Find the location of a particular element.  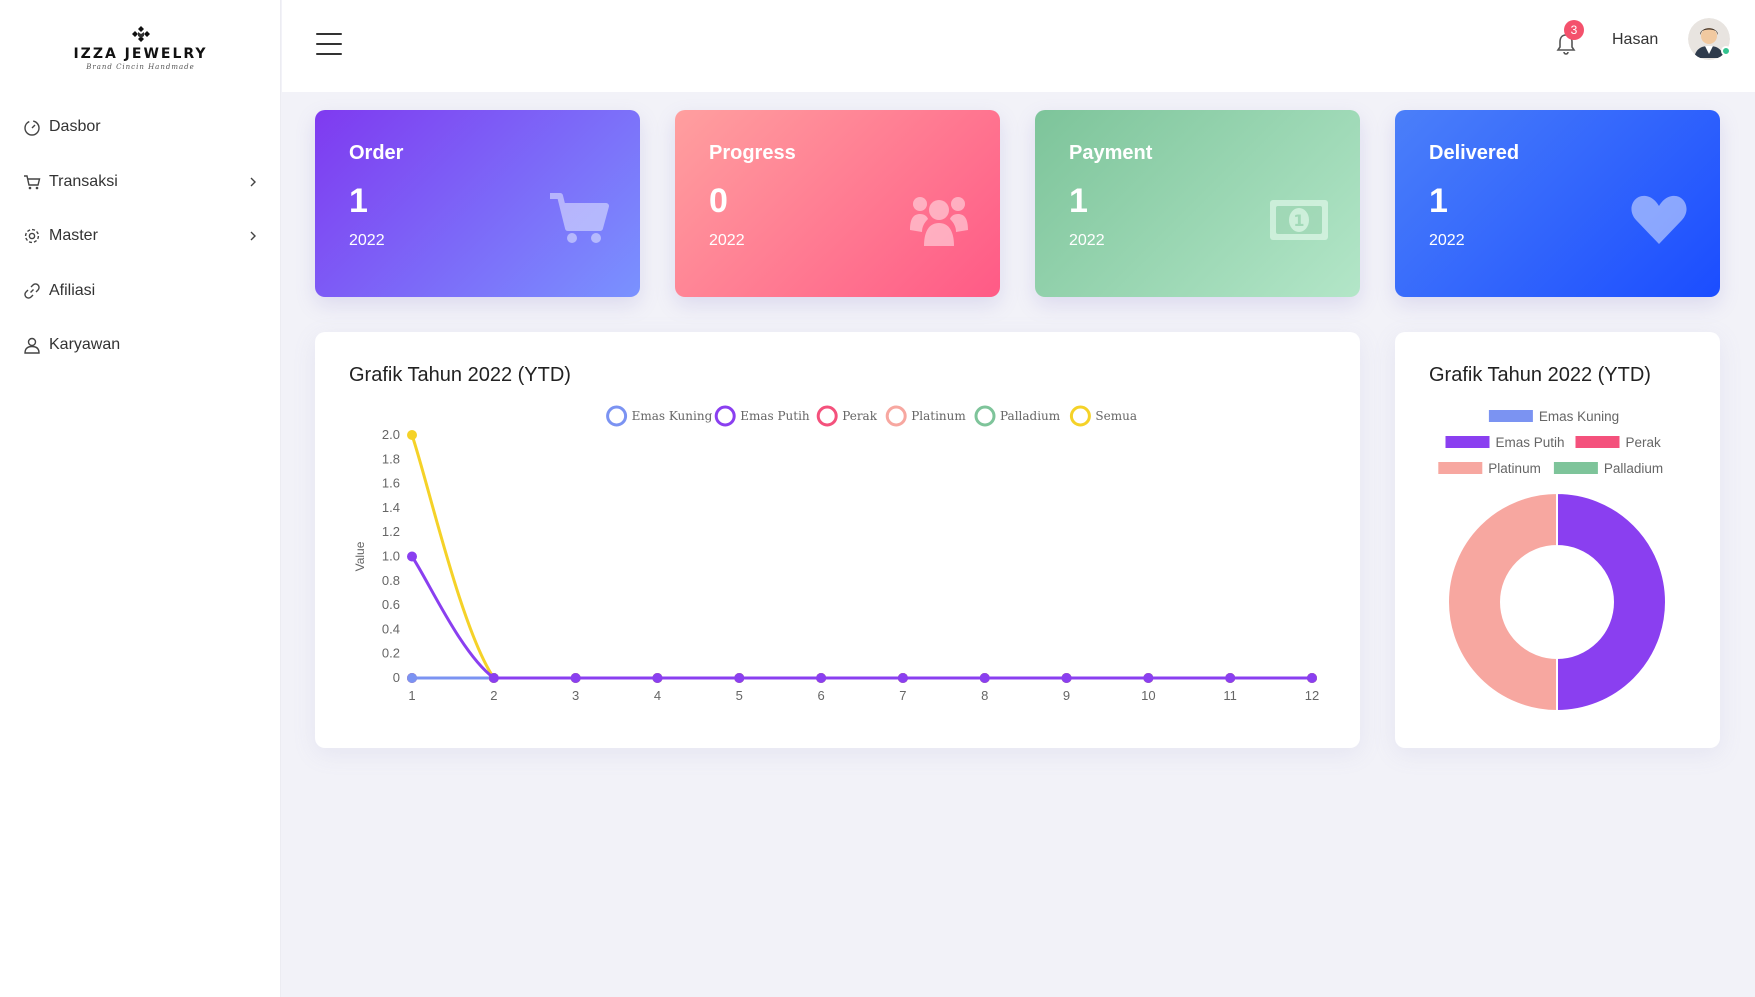

x-tick-label: 5 is located at coordinates (739, 695).